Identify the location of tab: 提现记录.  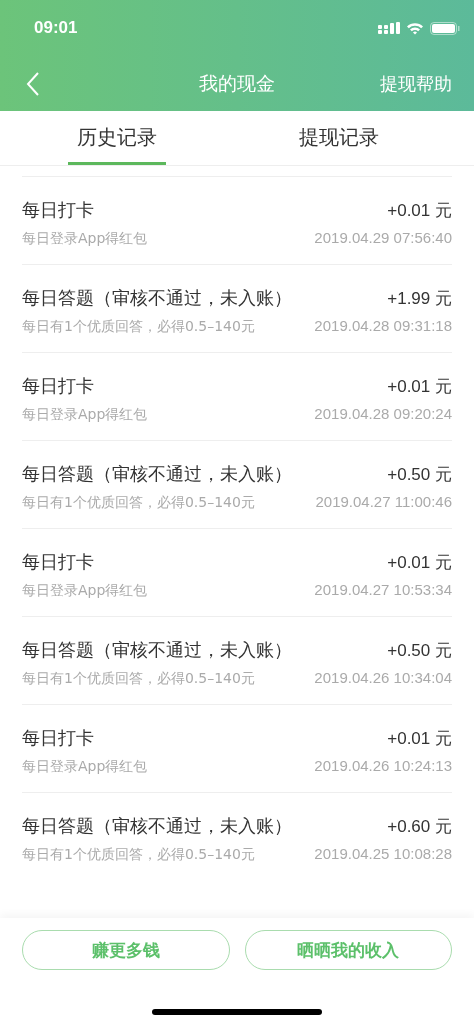
(339, 138).